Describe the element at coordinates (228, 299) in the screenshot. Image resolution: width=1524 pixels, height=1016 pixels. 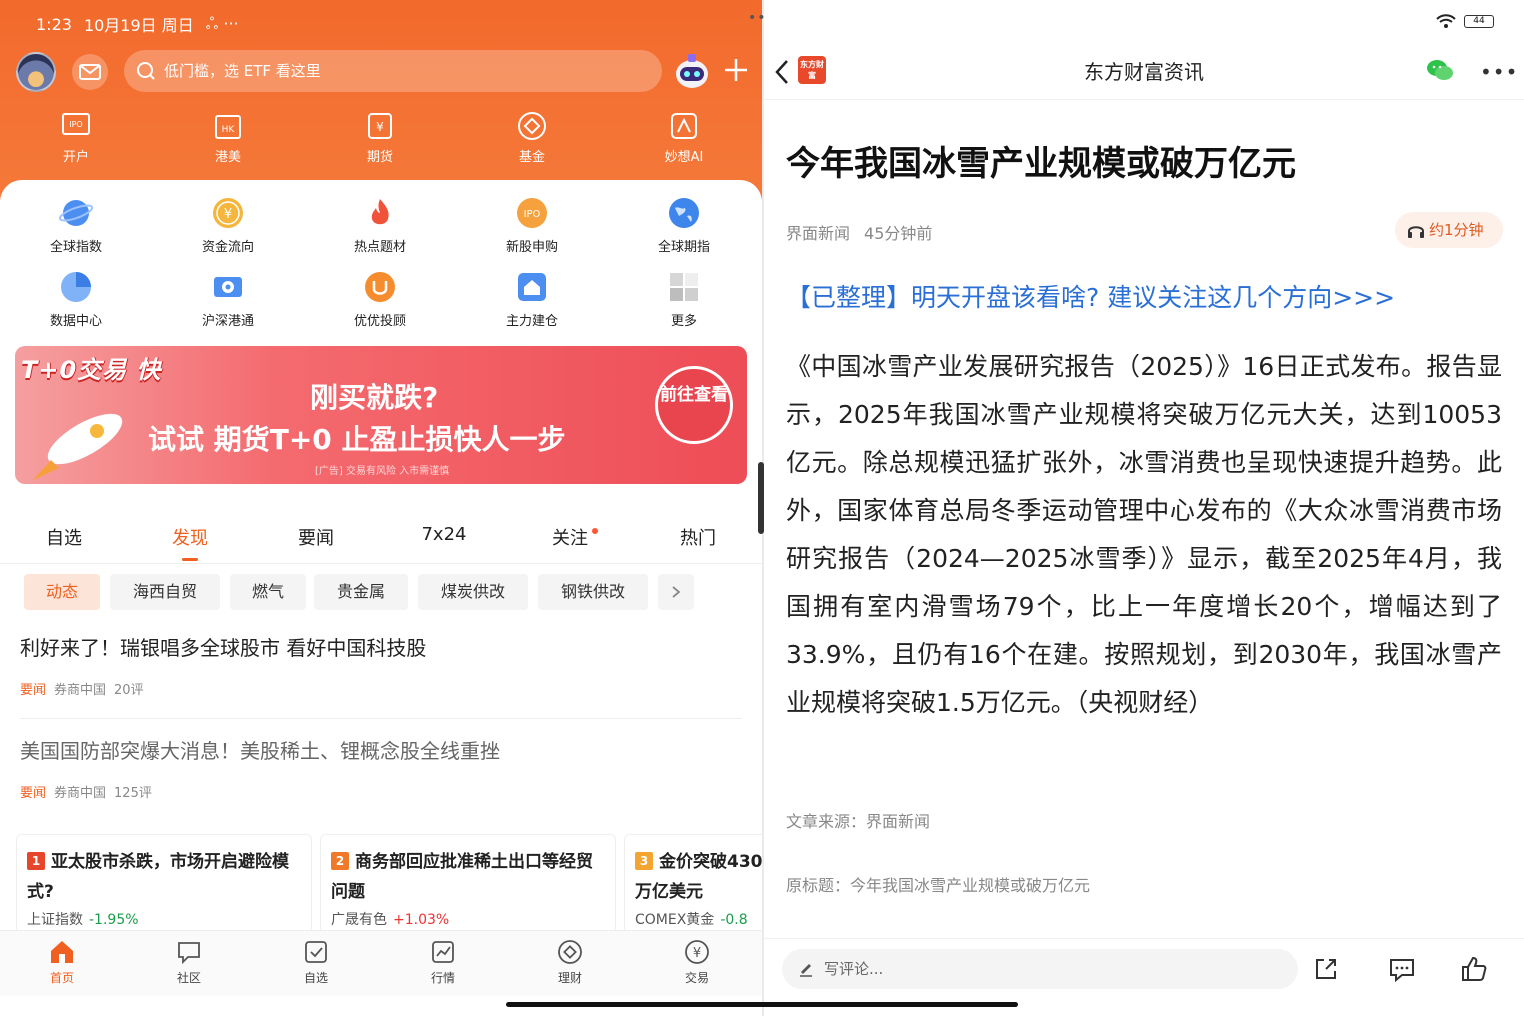
I see `quick-stock-connect: 沪深港通` at that location.